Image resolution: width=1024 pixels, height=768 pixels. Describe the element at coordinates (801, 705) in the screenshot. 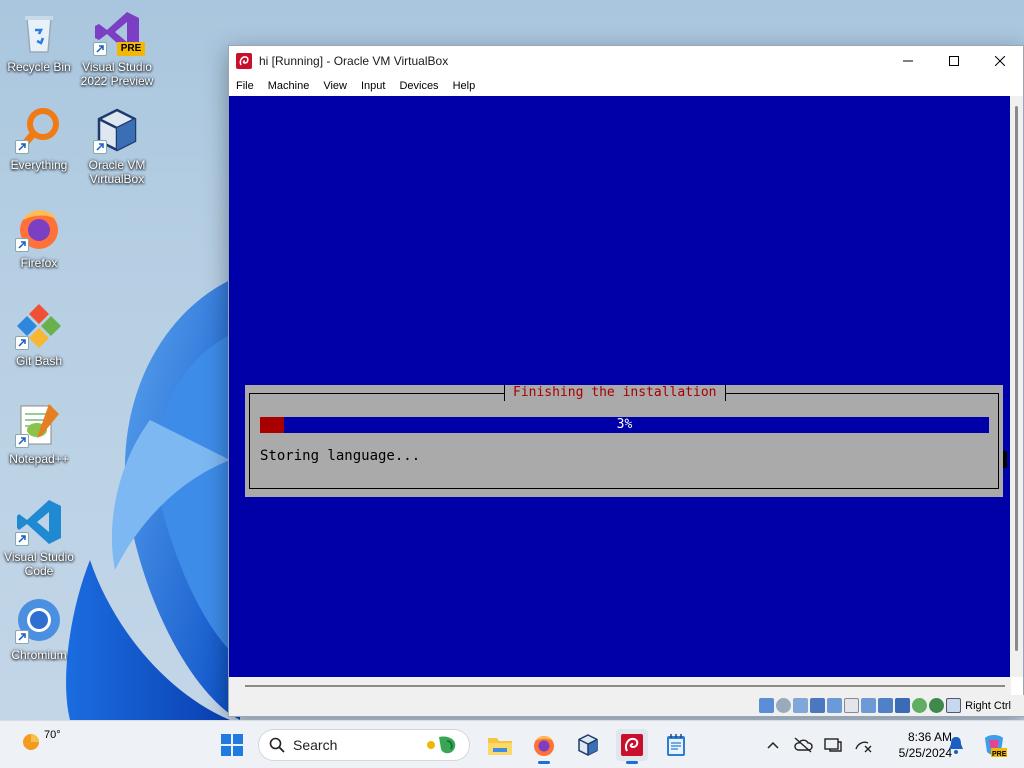

I see `audio-icon` at that location.